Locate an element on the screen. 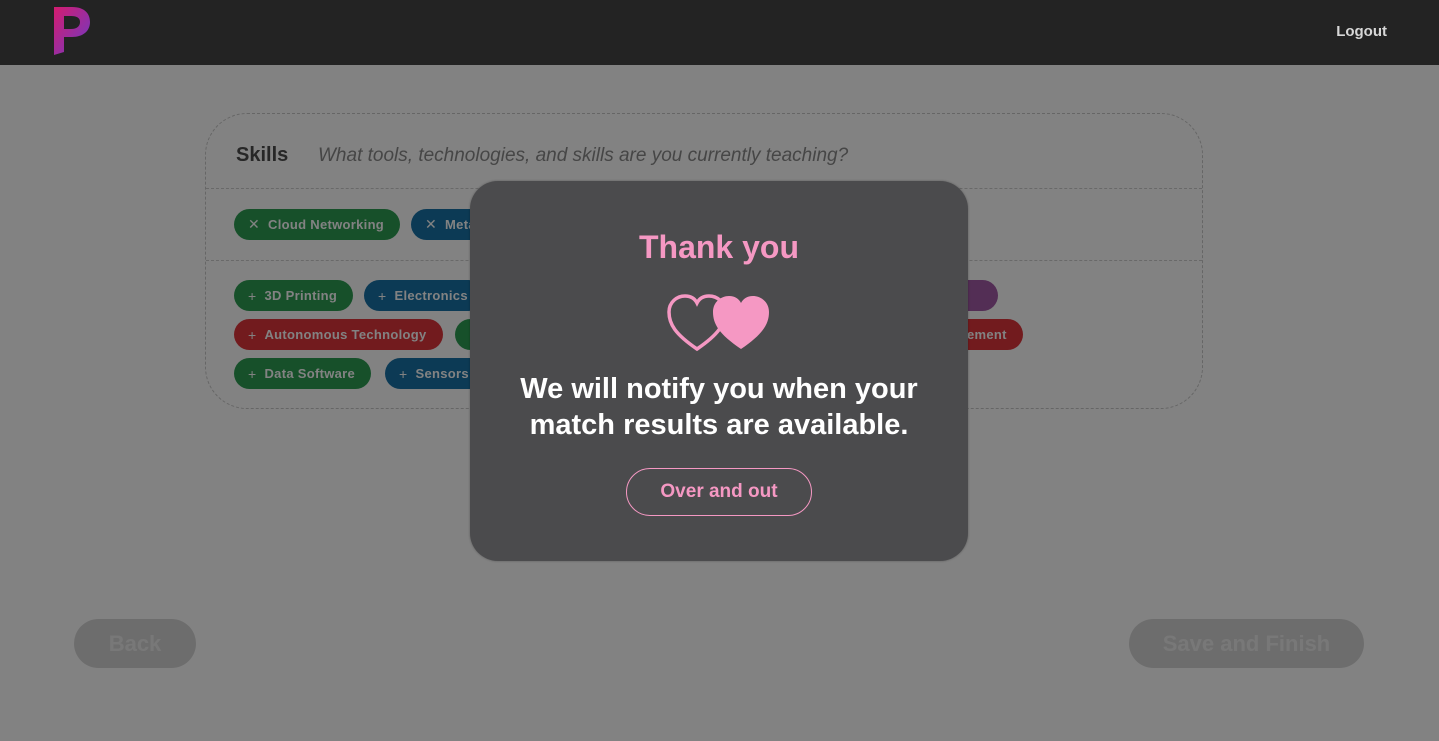  logo-icon is located at coordinates (72, 31).